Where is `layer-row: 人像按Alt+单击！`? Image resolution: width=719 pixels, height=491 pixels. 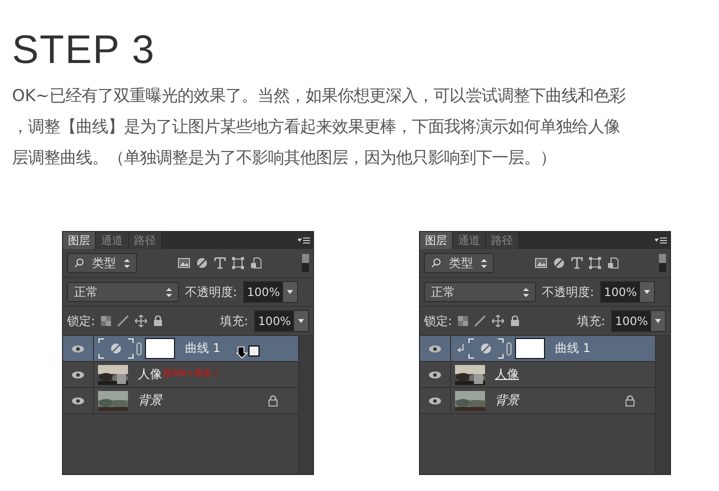 layer-row: 人像按Alt+单击！ is located at coordinates (180, 375).